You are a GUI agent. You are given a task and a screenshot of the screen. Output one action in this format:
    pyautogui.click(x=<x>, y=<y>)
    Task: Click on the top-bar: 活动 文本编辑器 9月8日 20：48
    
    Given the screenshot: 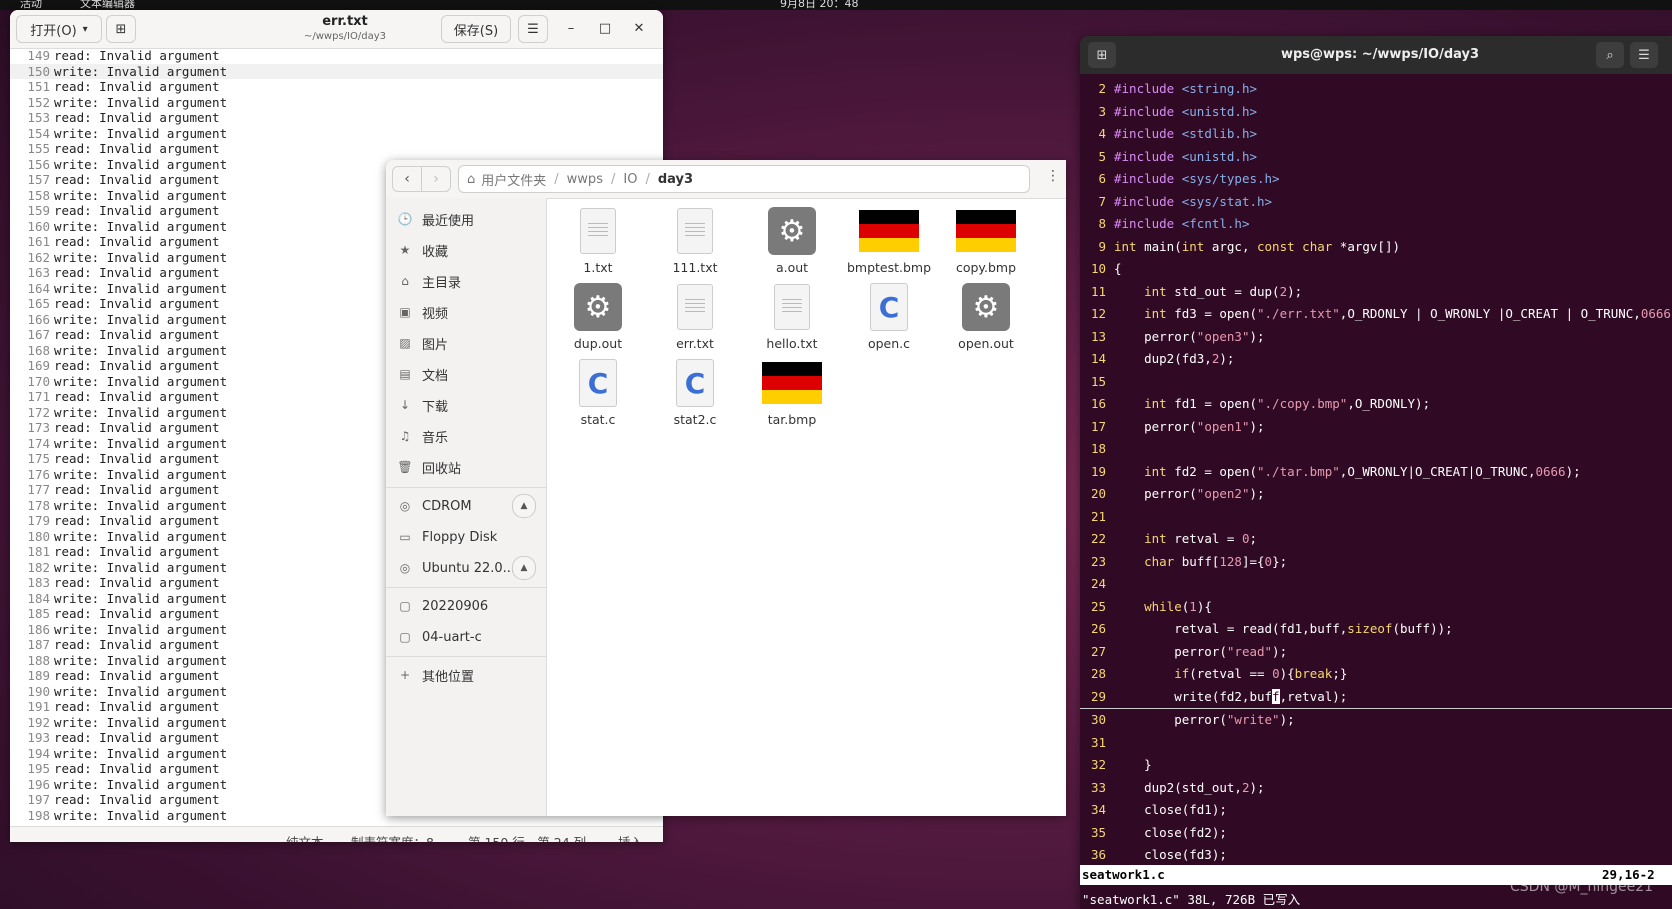 What is the action you would take?
    pyautogui.click(x=836, y=5)
    